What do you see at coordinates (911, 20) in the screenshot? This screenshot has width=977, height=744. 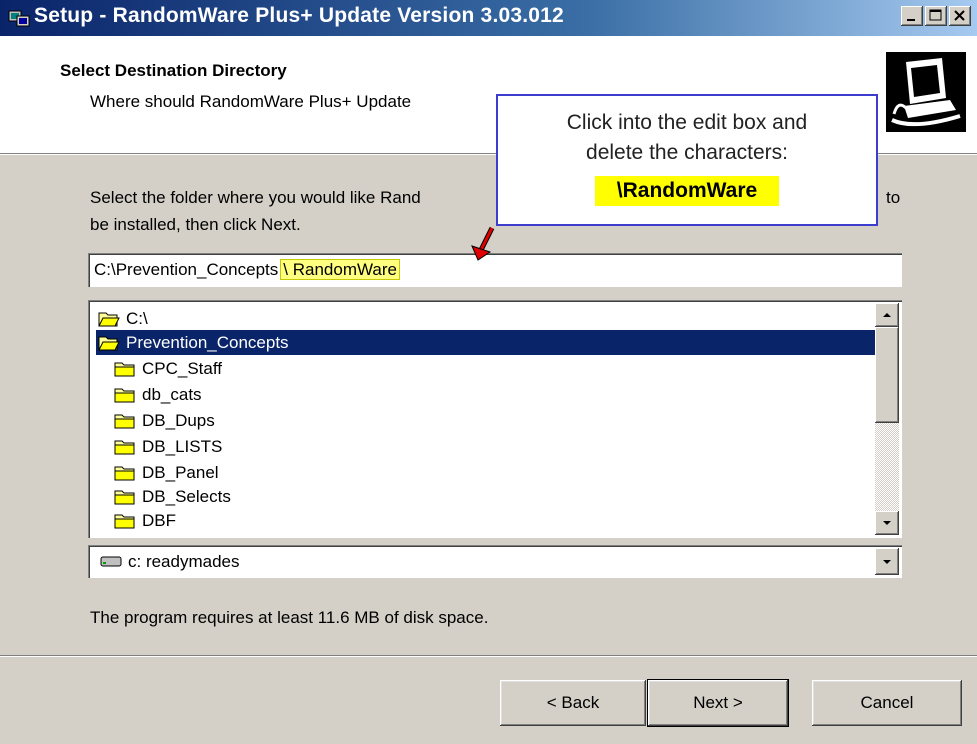 I see `minimize-icon` at bounding box center [911, 20].